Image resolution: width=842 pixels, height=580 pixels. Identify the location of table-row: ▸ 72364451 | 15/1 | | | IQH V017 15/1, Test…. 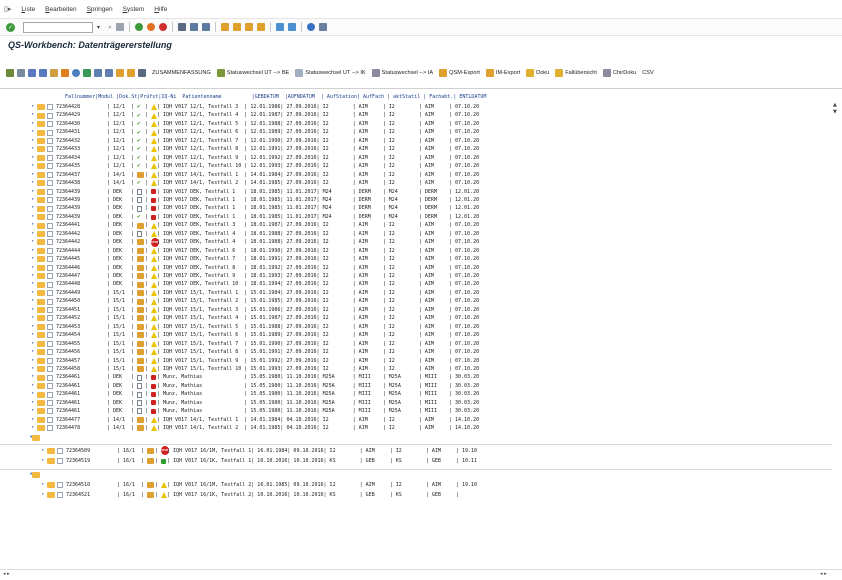
(416, 310).